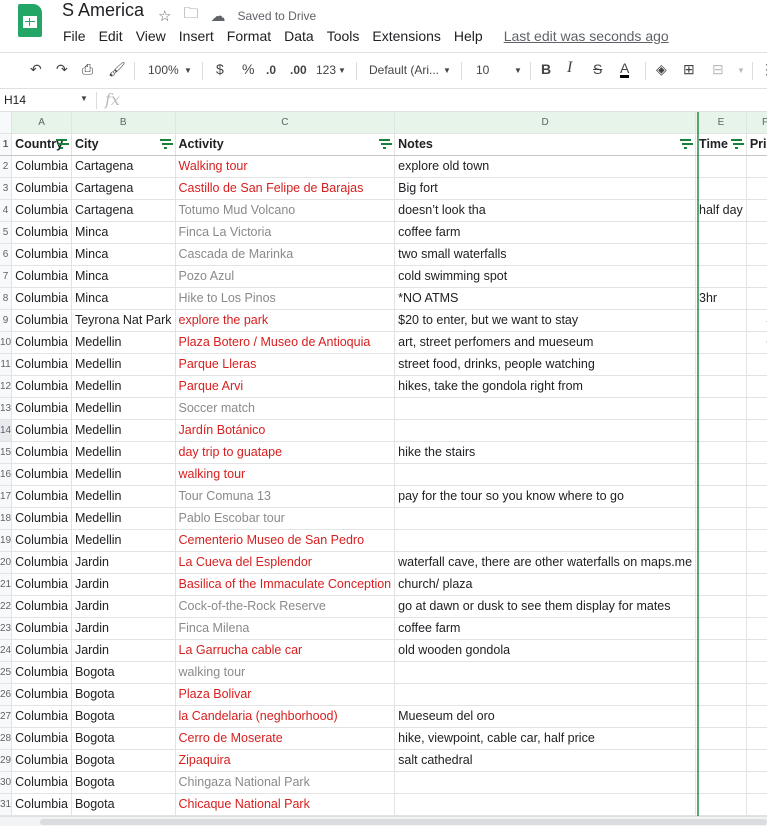 This screenshot has height=826, width=767. I want to click on cell-activity: walking tour, so click(285, 474).